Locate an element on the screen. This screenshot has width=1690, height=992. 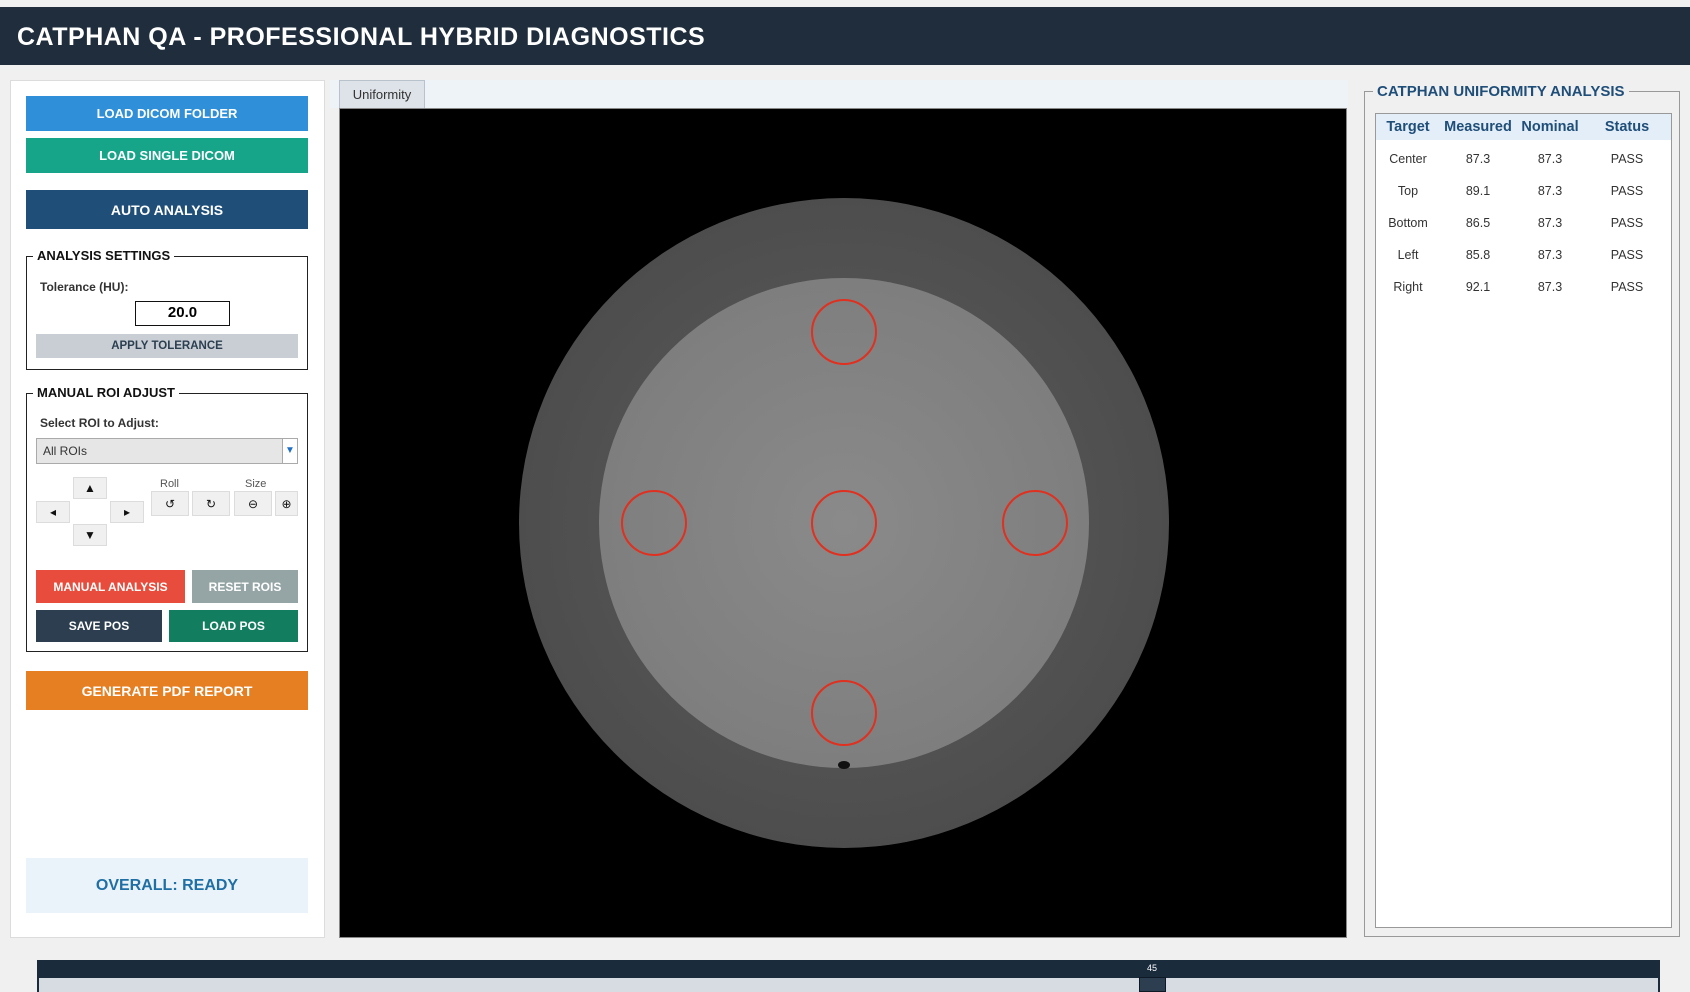
down-arrow-icon: ▼ is located at coordinates (90, 535).